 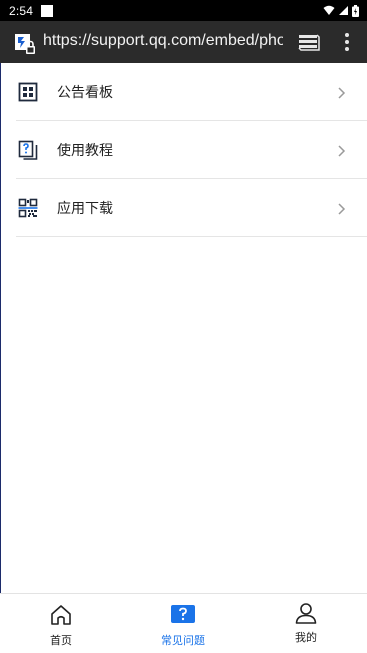 I want to click on divider, so click(x=191, y=236).